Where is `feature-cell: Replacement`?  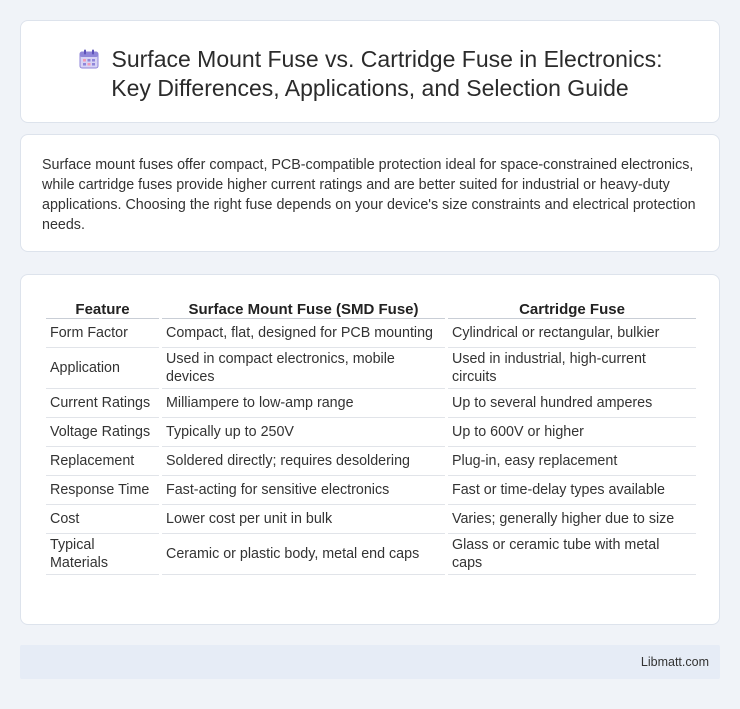
feature-cell: Replacement is located at coordinates (102, 461).